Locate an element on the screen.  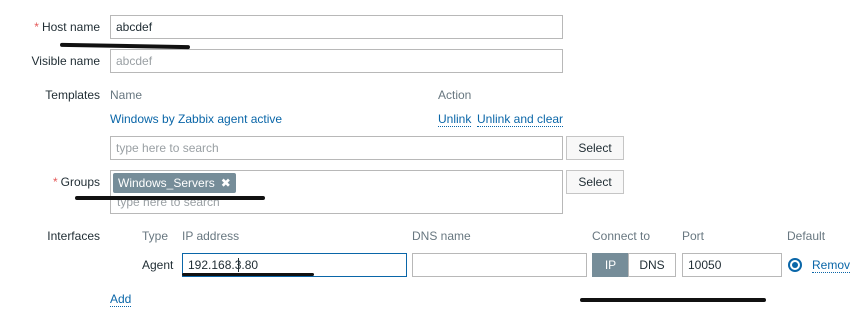
interface-type: Agent is located at coordinates (158, 265).